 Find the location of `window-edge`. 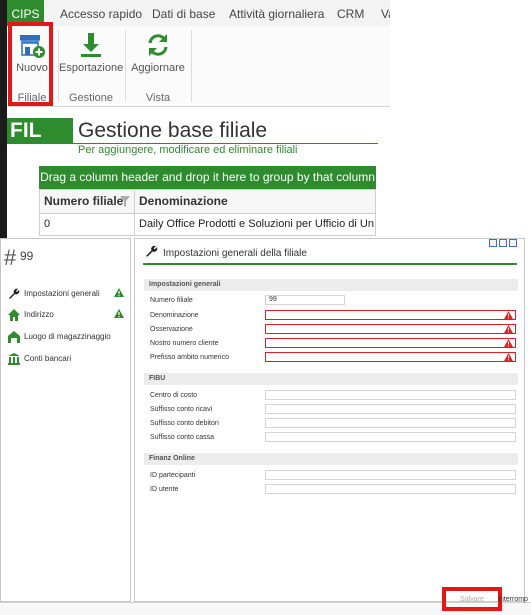

window-edge is located at coordinates (3, 119).